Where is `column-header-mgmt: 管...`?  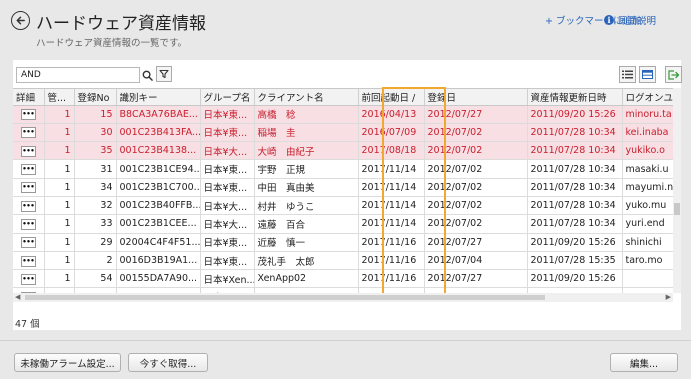
column-header-mgmt: 管... is located at coordinates (59, 97).